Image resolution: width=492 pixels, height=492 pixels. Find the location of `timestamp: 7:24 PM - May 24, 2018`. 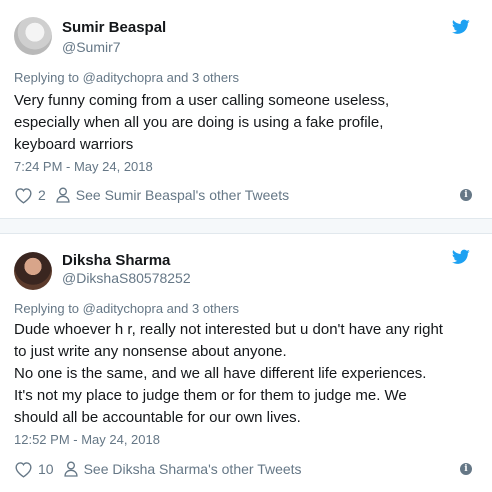

timestamp: 7:24 PM - May 24, 2018 is located at coordinates (83, 166).